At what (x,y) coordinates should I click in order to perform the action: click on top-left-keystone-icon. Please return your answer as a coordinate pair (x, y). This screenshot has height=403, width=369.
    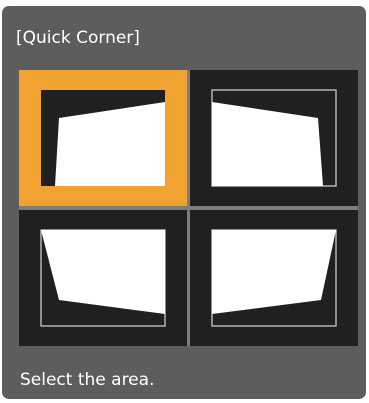
    Looking at the image, I should click on (103, 138).